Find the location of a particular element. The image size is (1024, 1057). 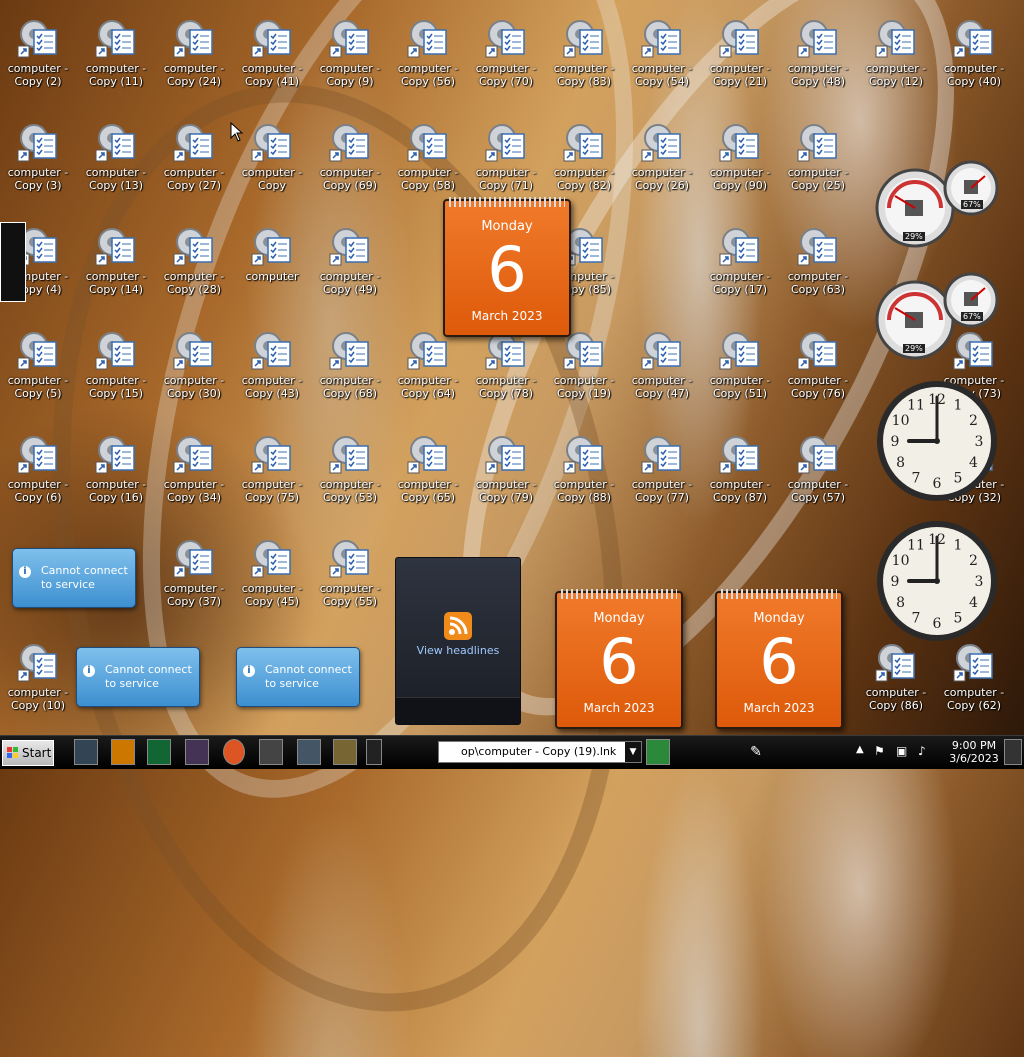

view-headlines-link: View headlines is located at coordinates (458, 650).